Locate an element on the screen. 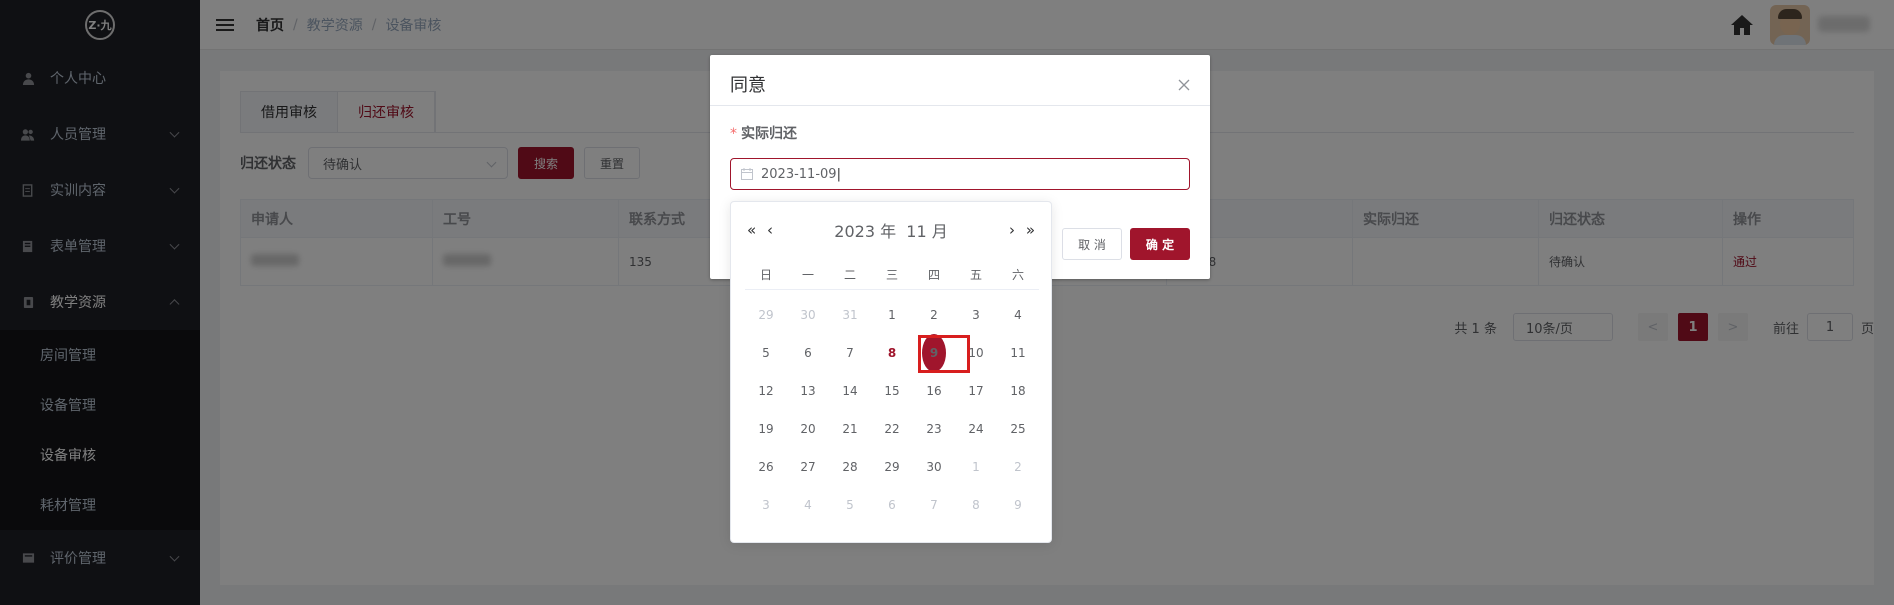  calendar-day: 21 is located at coordinates (850, 429).